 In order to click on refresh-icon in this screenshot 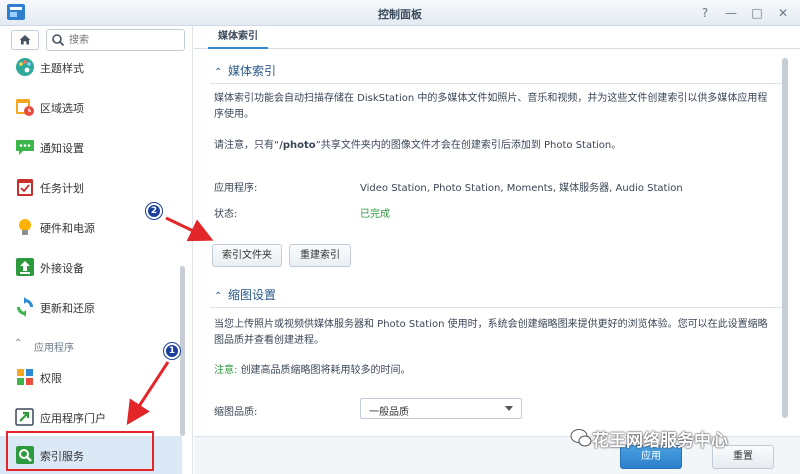, I will do `click(25, 307)`.